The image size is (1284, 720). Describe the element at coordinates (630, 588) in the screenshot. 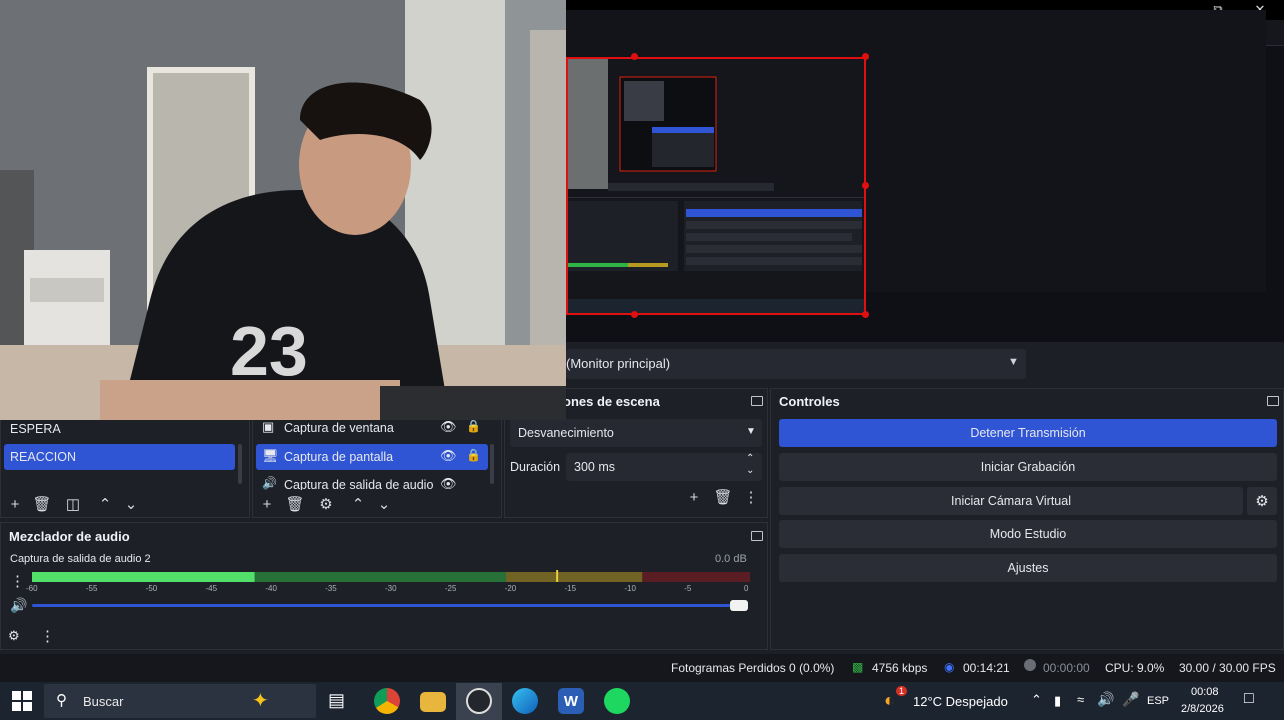

I see `meter-tick-label: -10` at that location.